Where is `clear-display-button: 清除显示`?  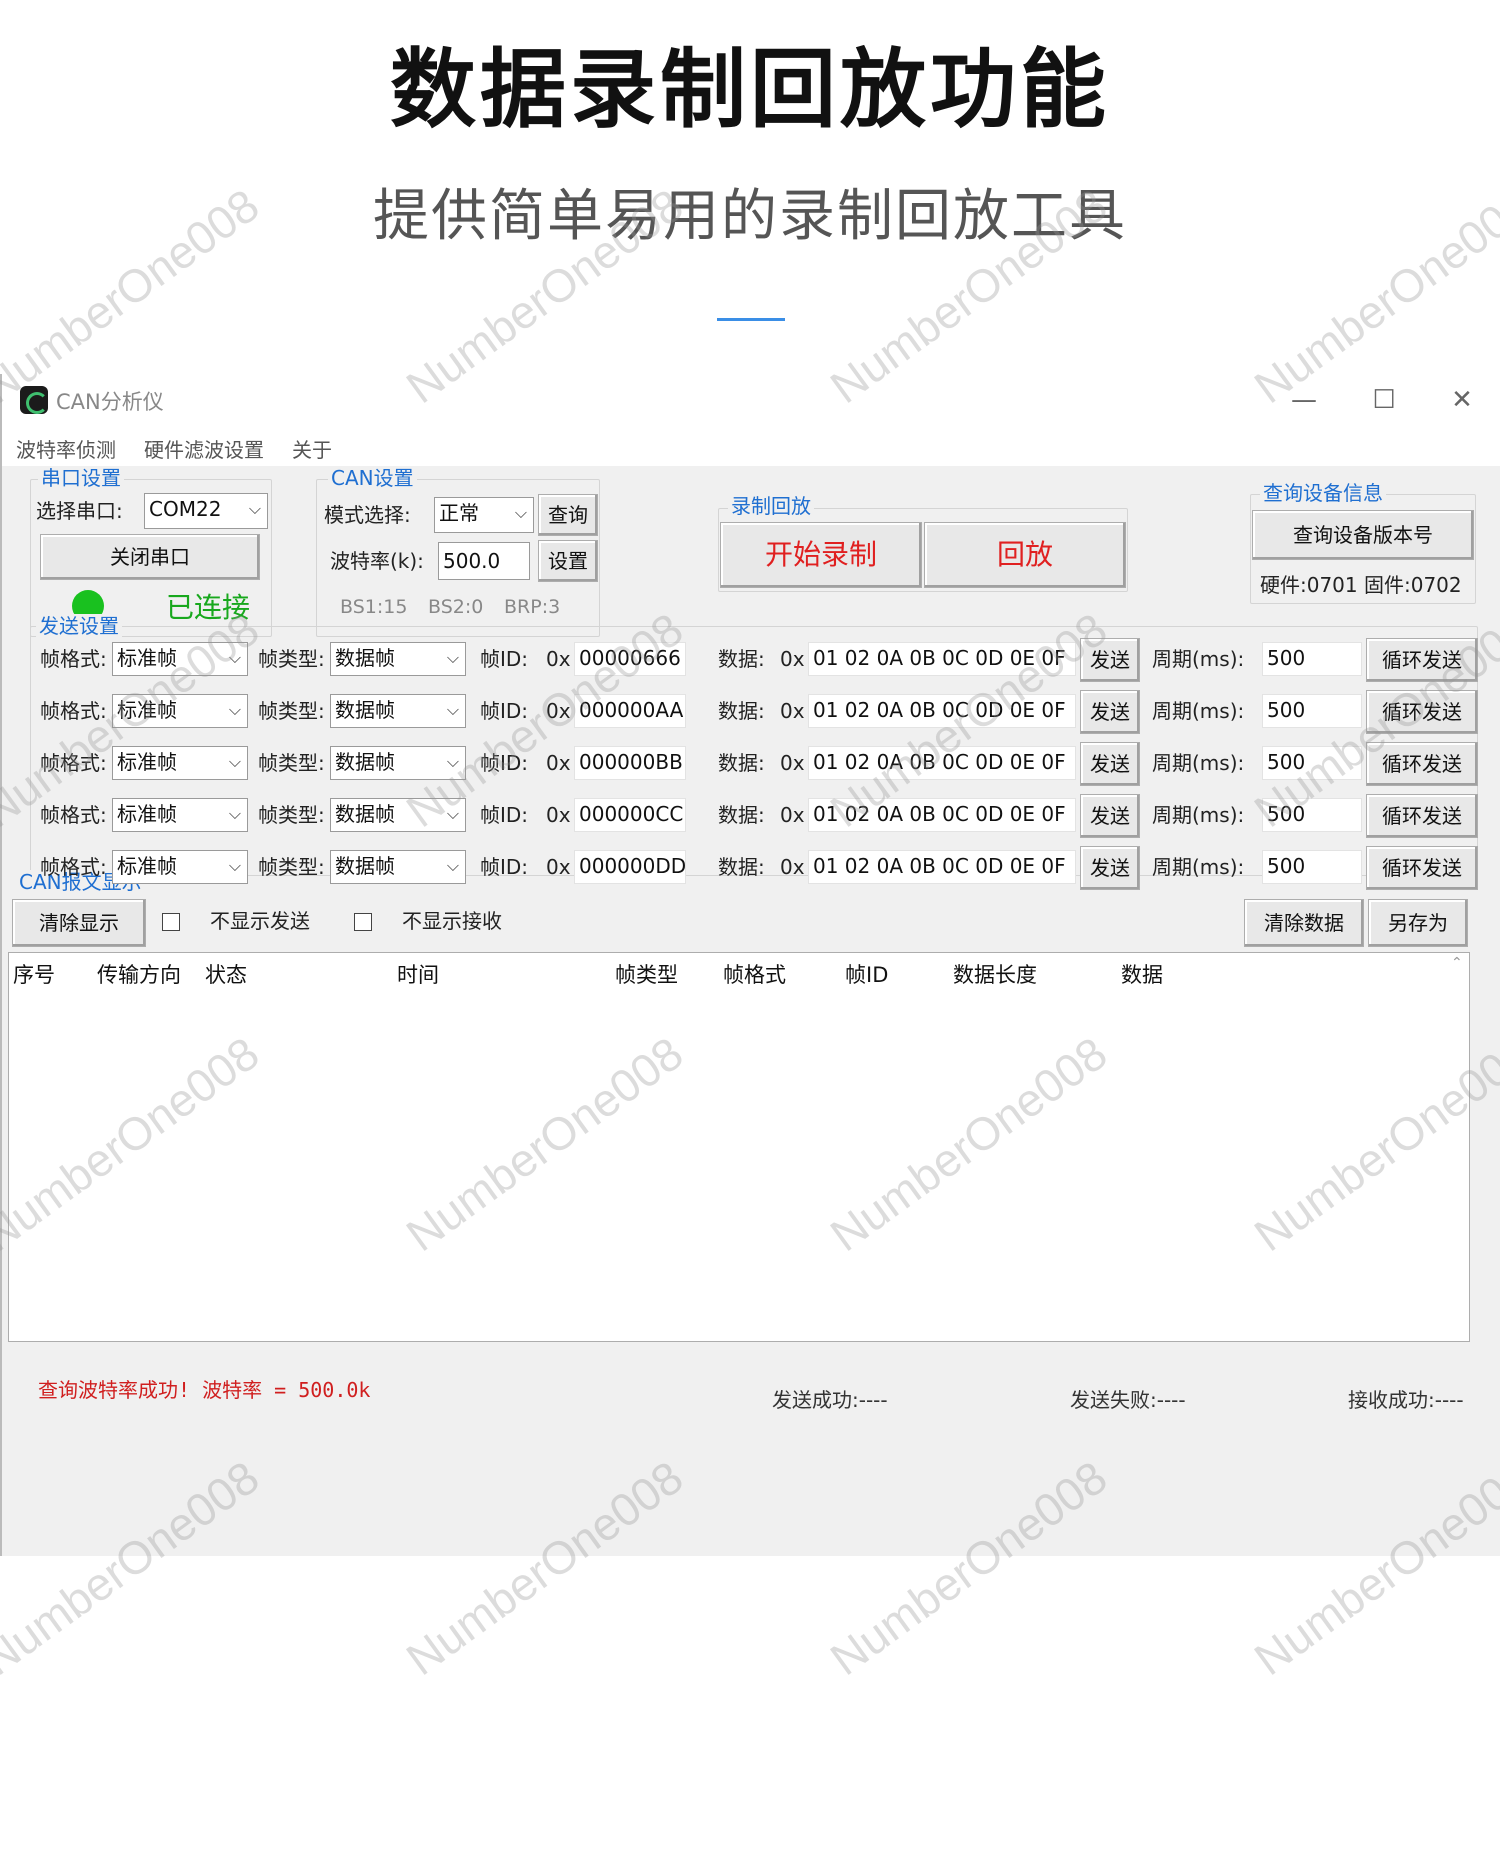 clear-display-button: 清除显示 is located at coordinates (79, 923).